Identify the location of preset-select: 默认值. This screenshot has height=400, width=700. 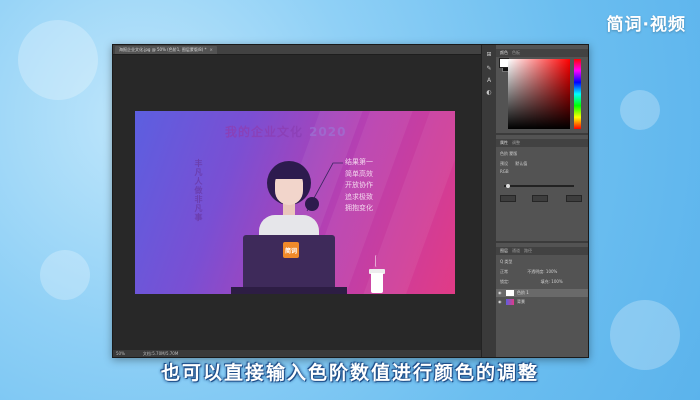
(521, 163).